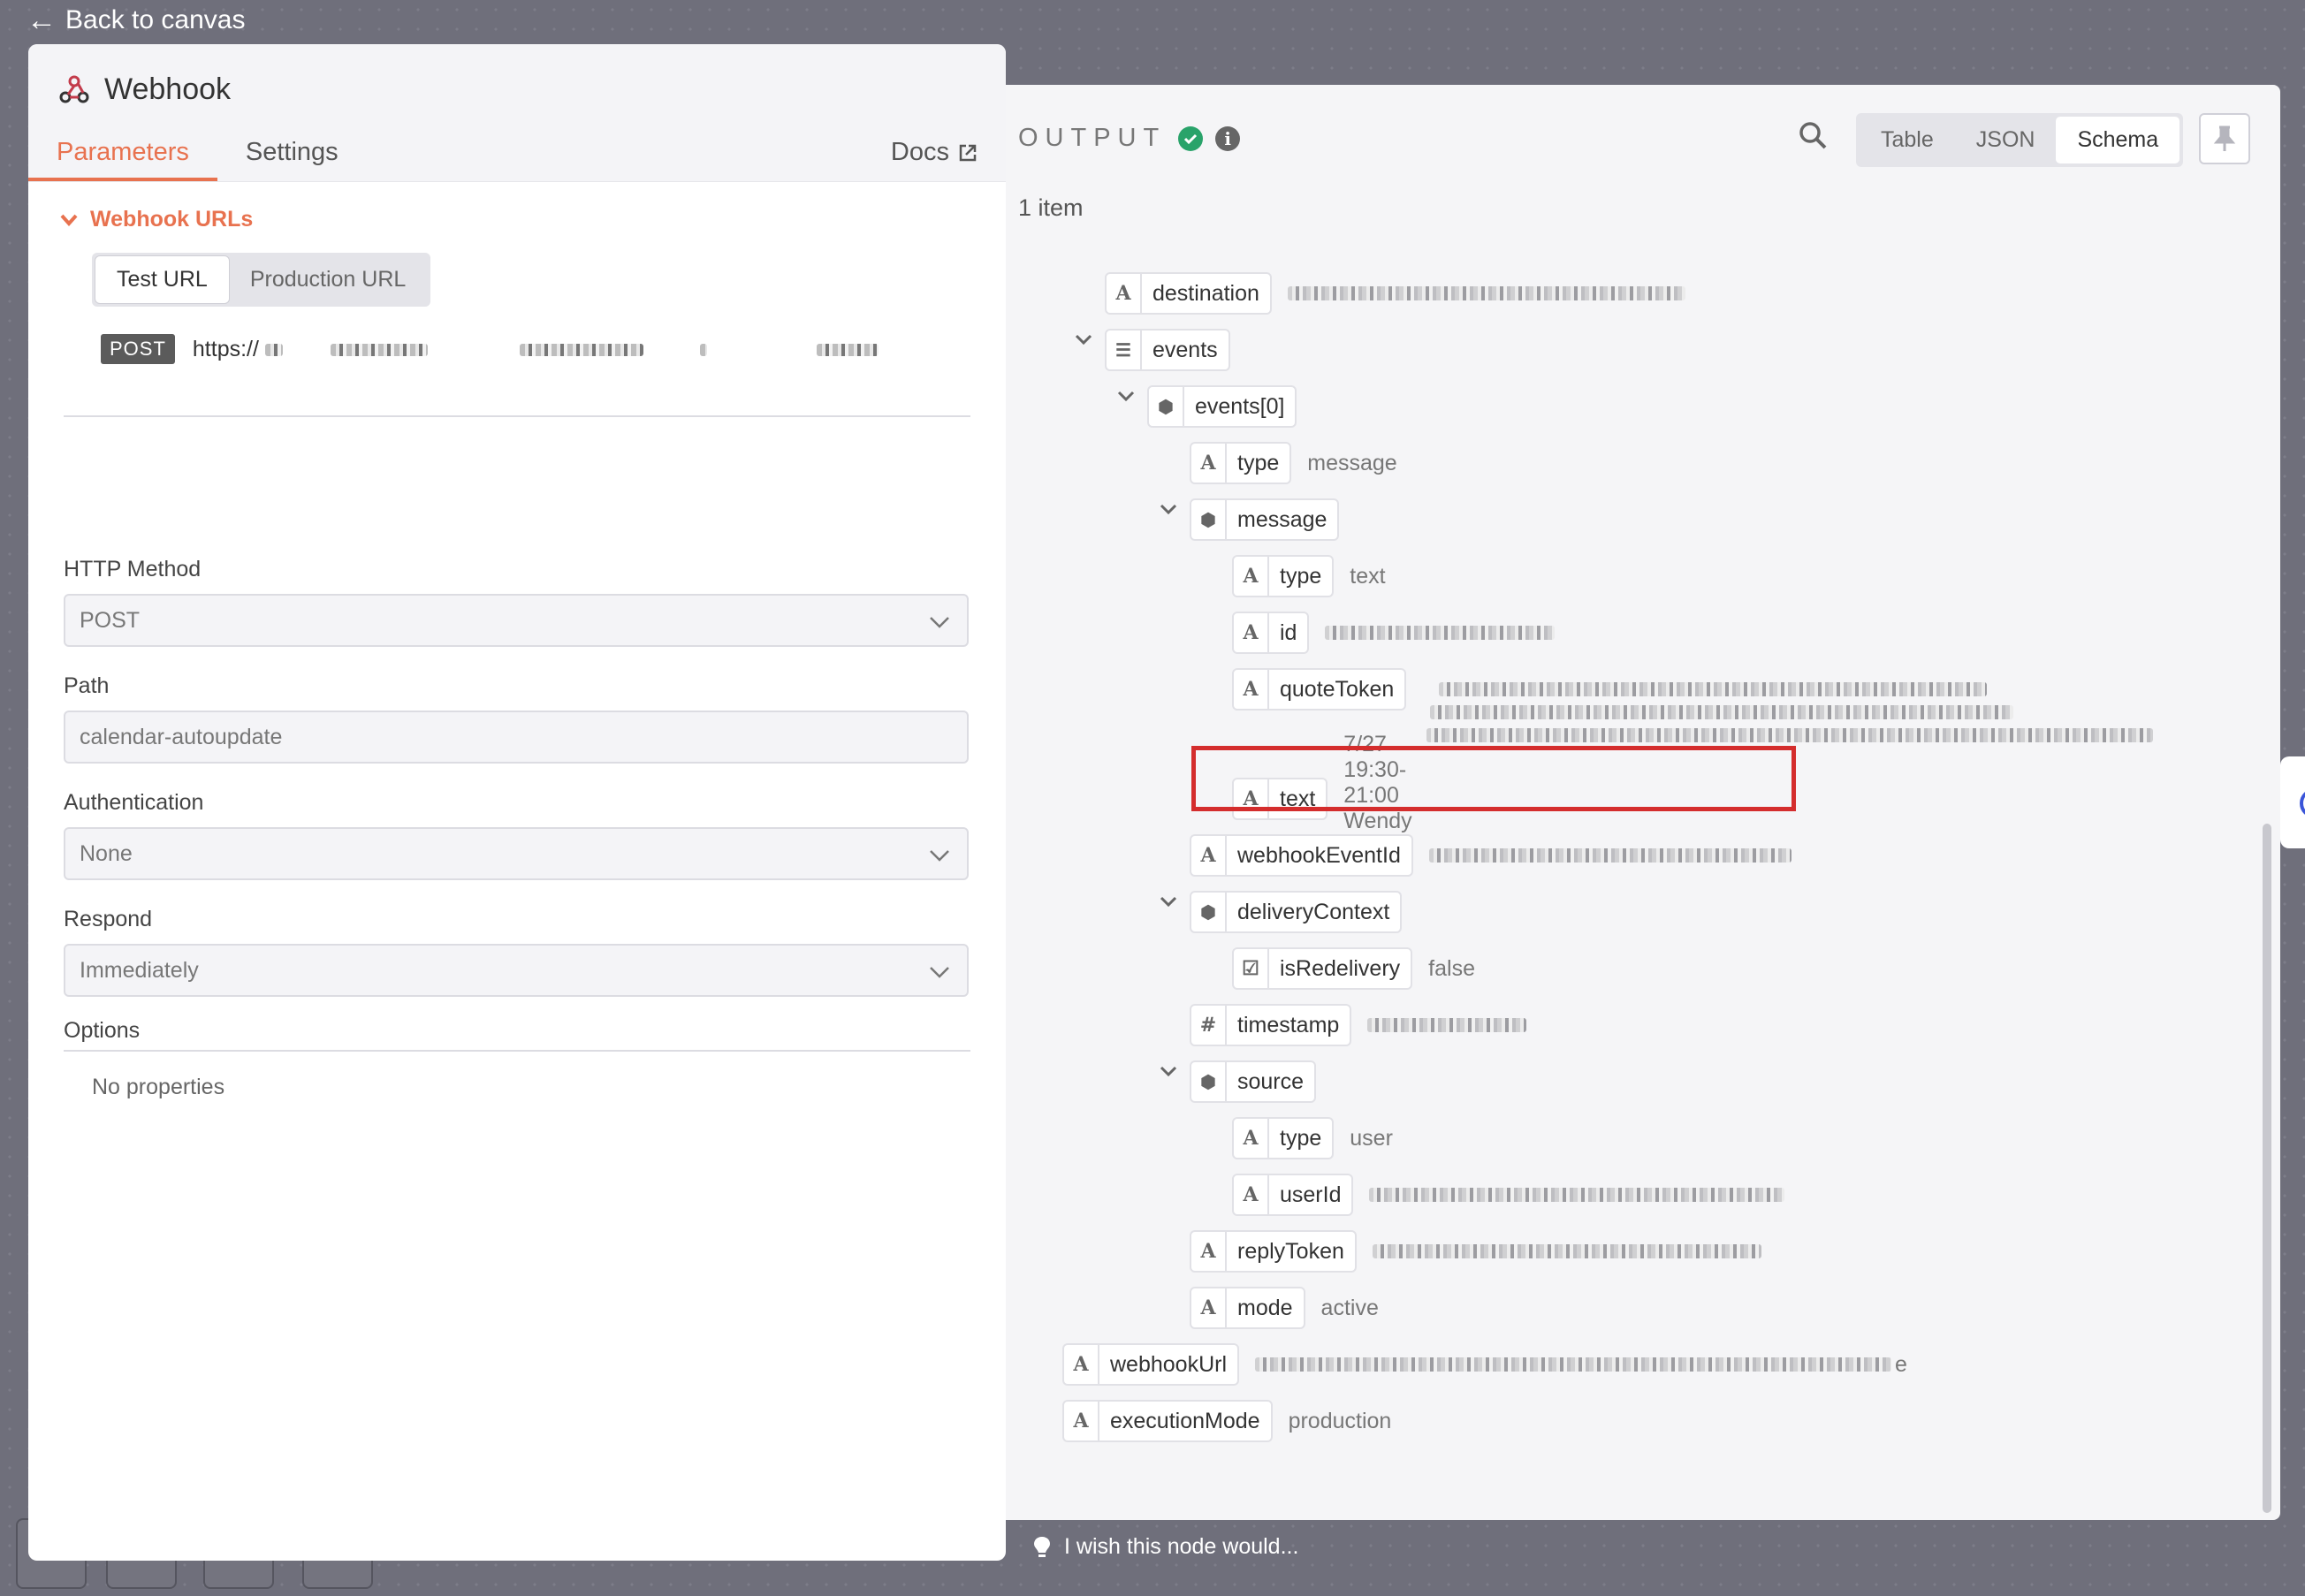 The width and height of the screenshot is (2305, 1596). Describe the element at coordinates (536, 349) in the screenshot. I see `webhook-url: https://` at that location.